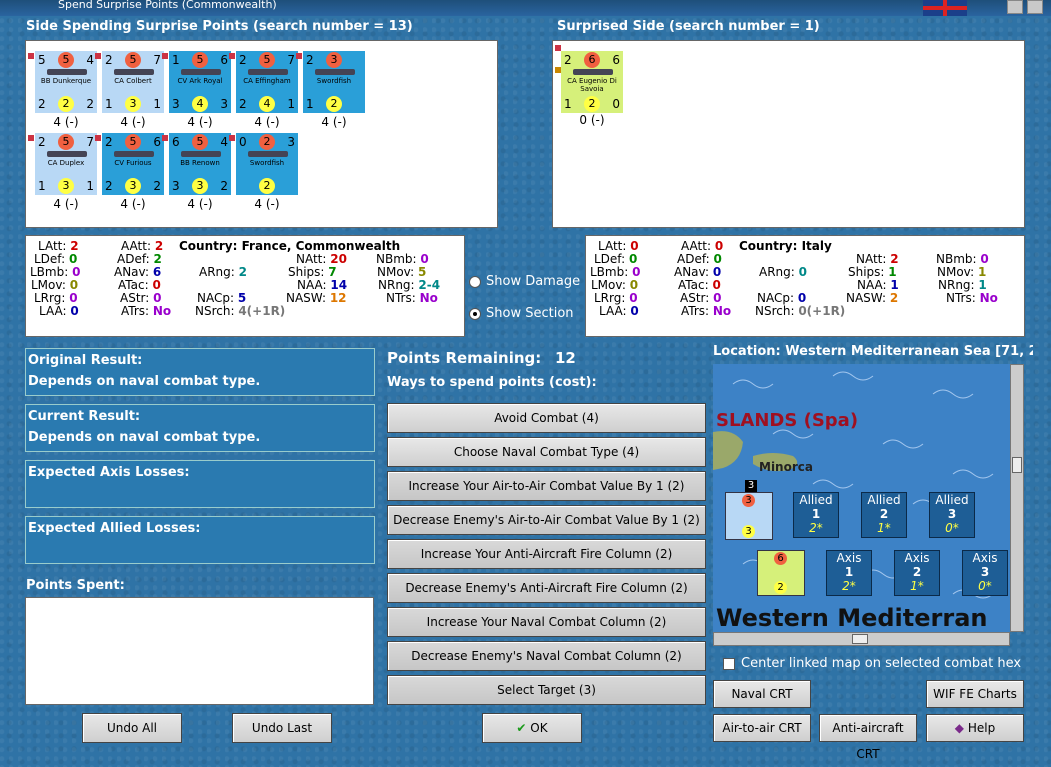 The height and width of the screenshot is (767, 1051). Describe the element at coordinates (1035, 7) in the screenshot. I see `close-button` at that location.